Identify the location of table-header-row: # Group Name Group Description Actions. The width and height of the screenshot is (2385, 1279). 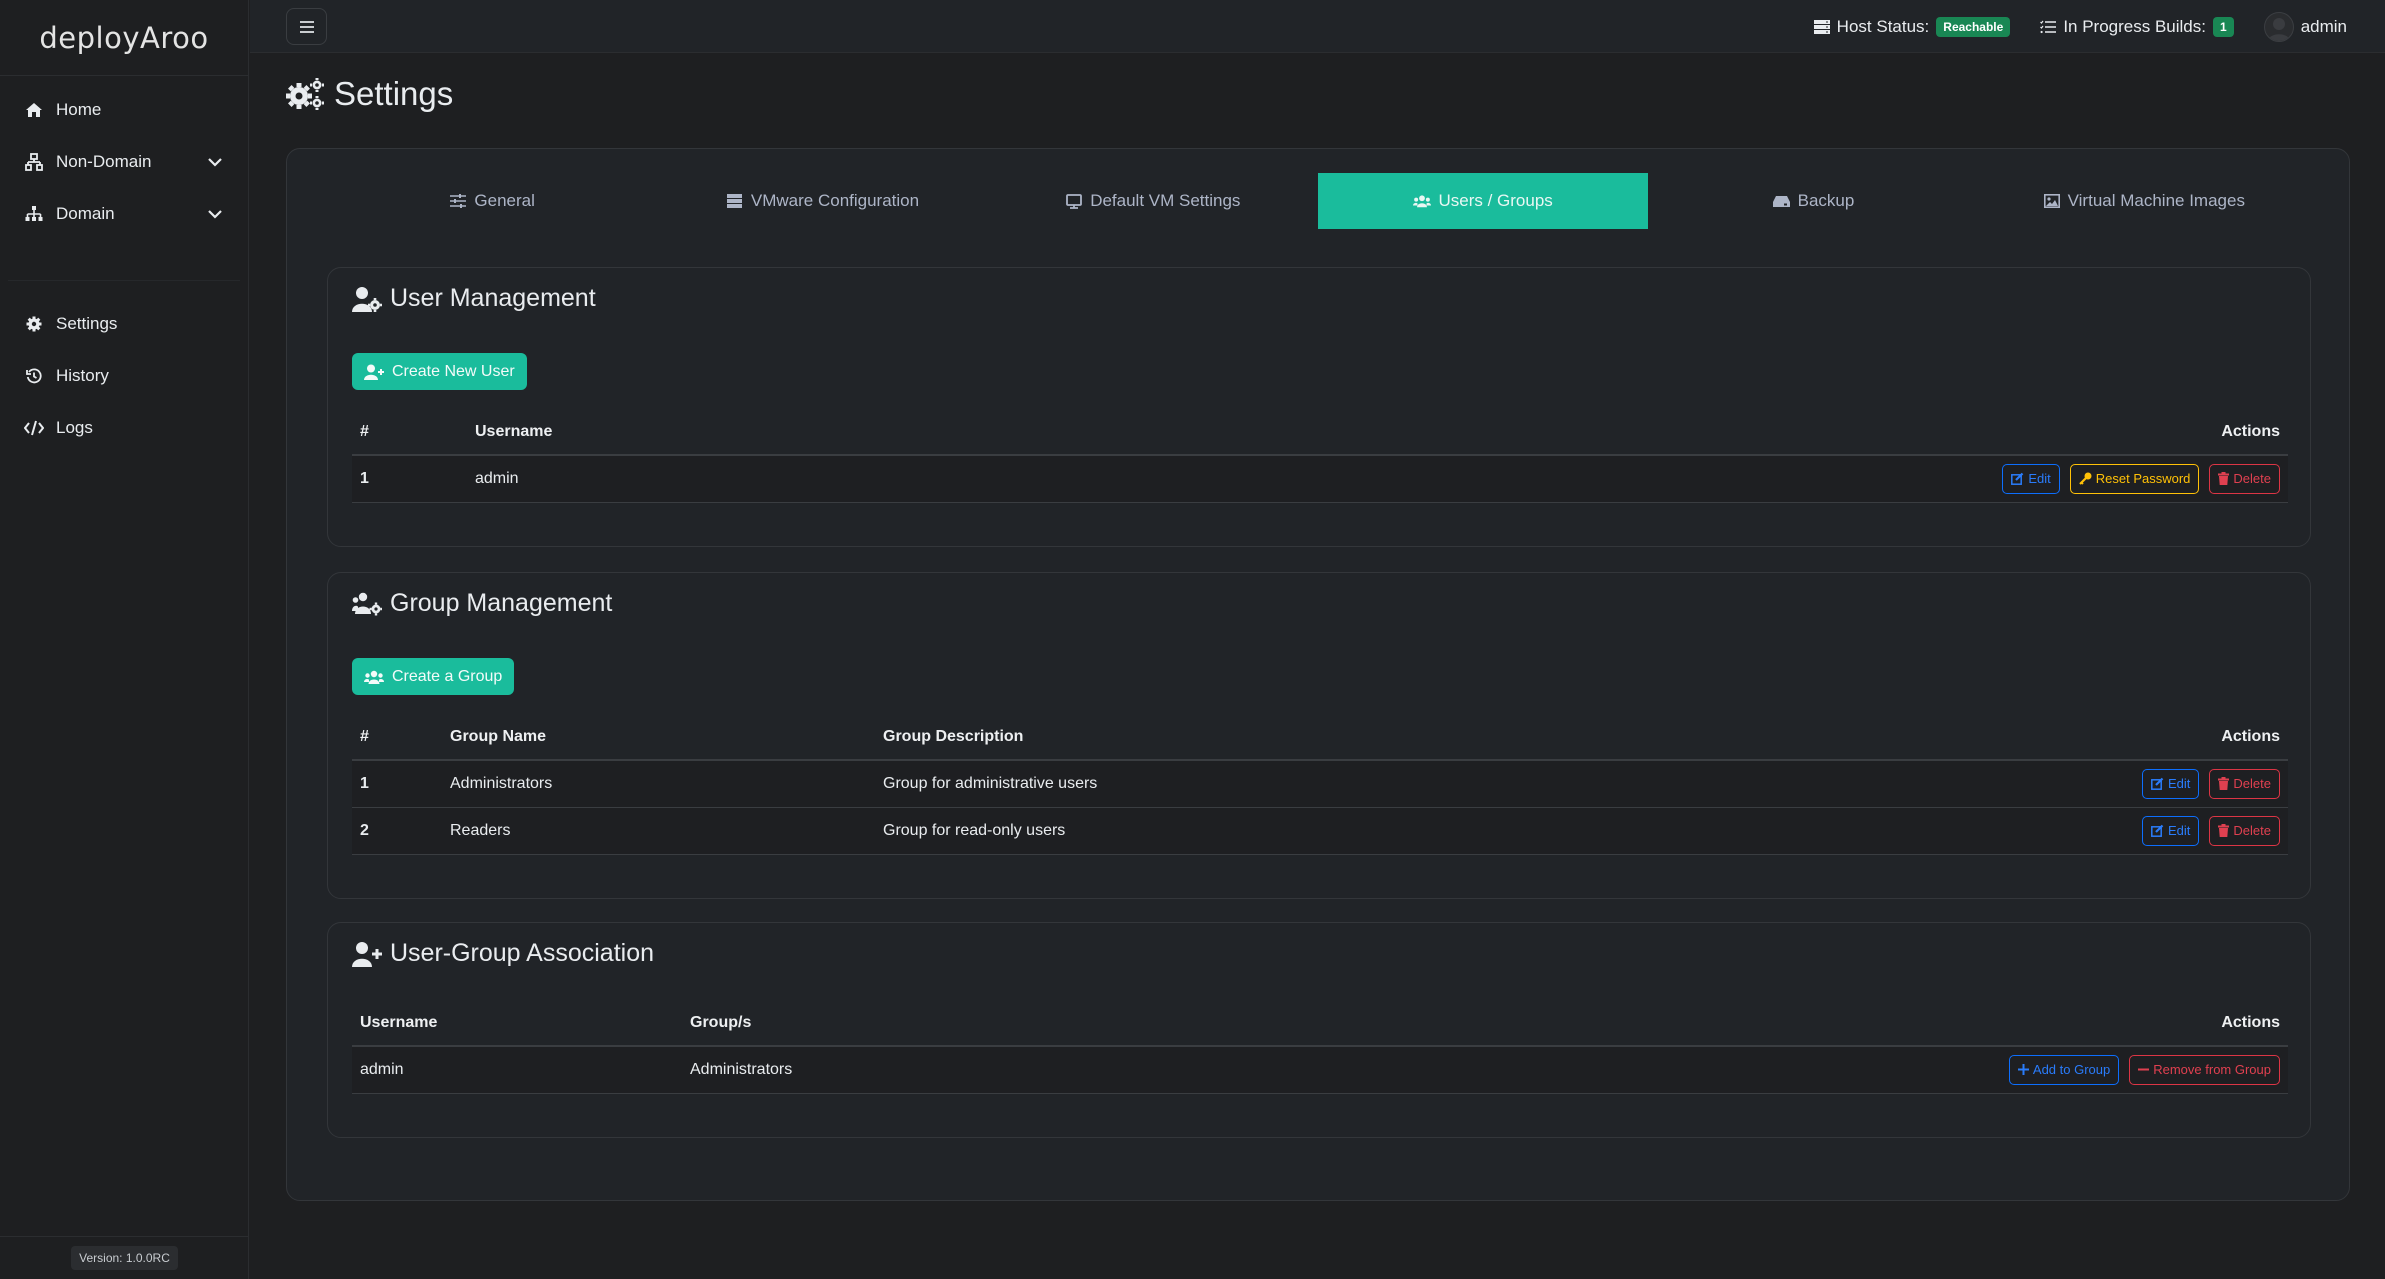
(1320, 738).